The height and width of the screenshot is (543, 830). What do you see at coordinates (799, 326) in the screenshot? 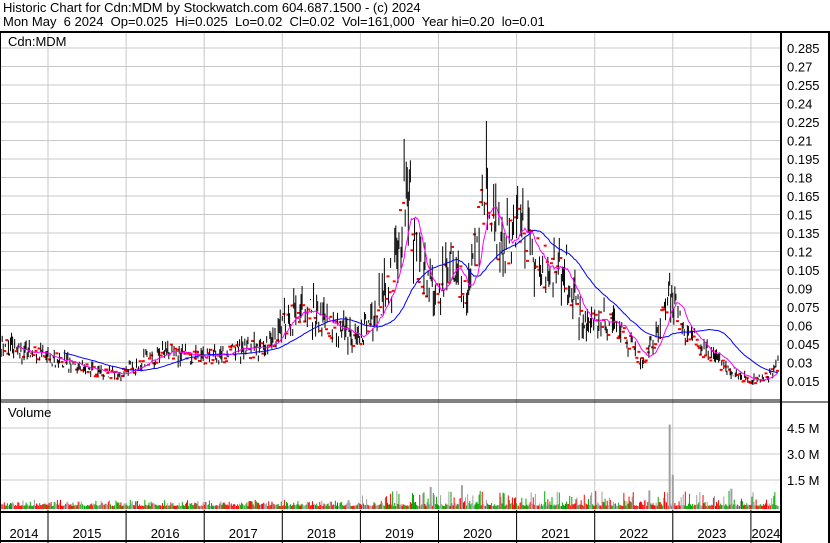
I see `price-tick-label: 0.06` at bounding box center [799, 326].